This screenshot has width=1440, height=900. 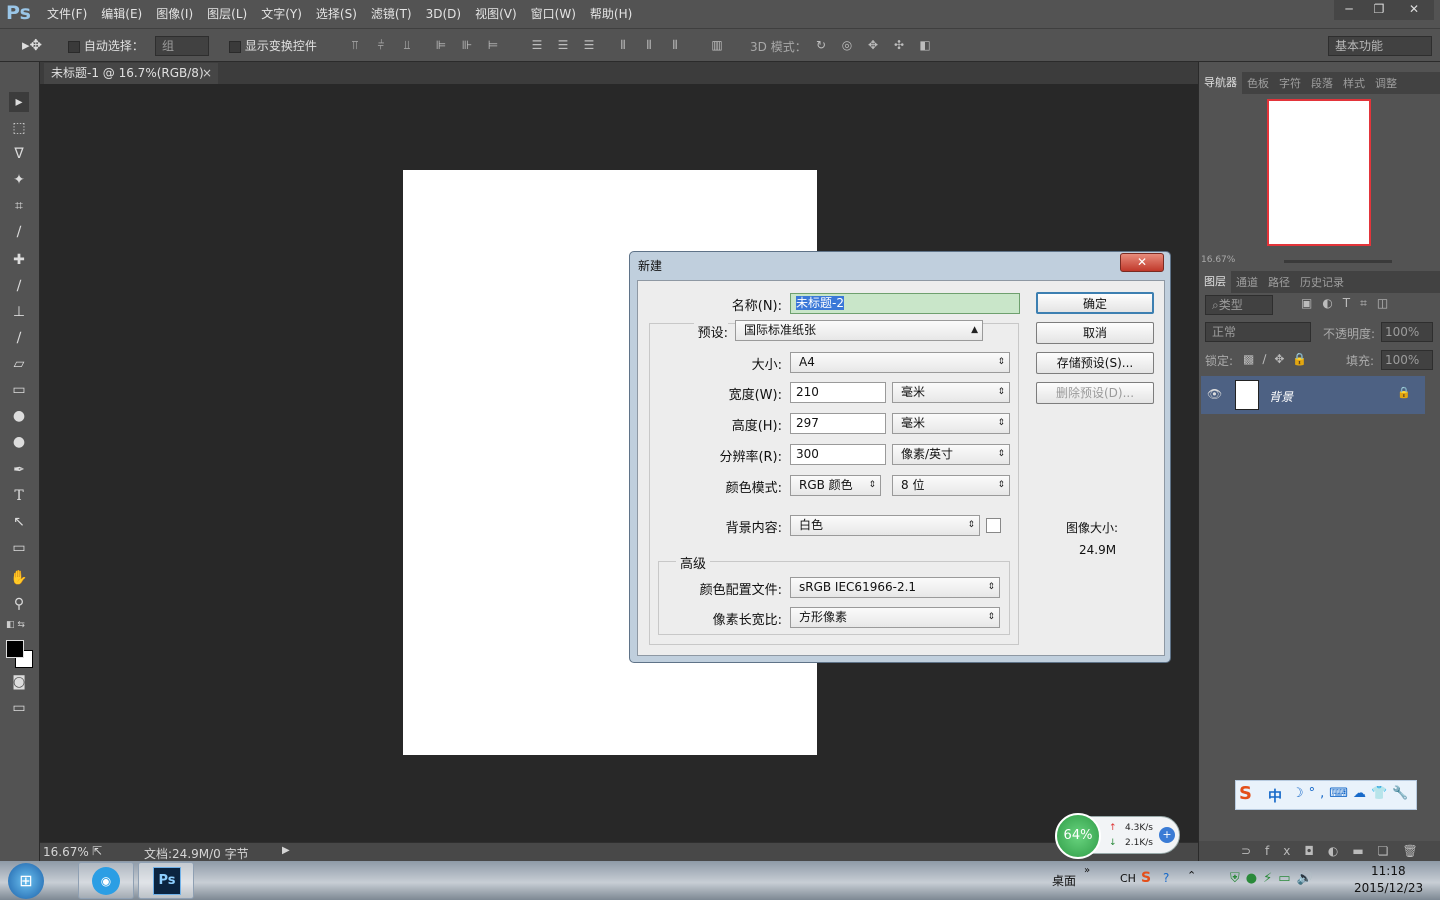 I want to click on tab-paths: 路径, so click(x=1279, y=282).